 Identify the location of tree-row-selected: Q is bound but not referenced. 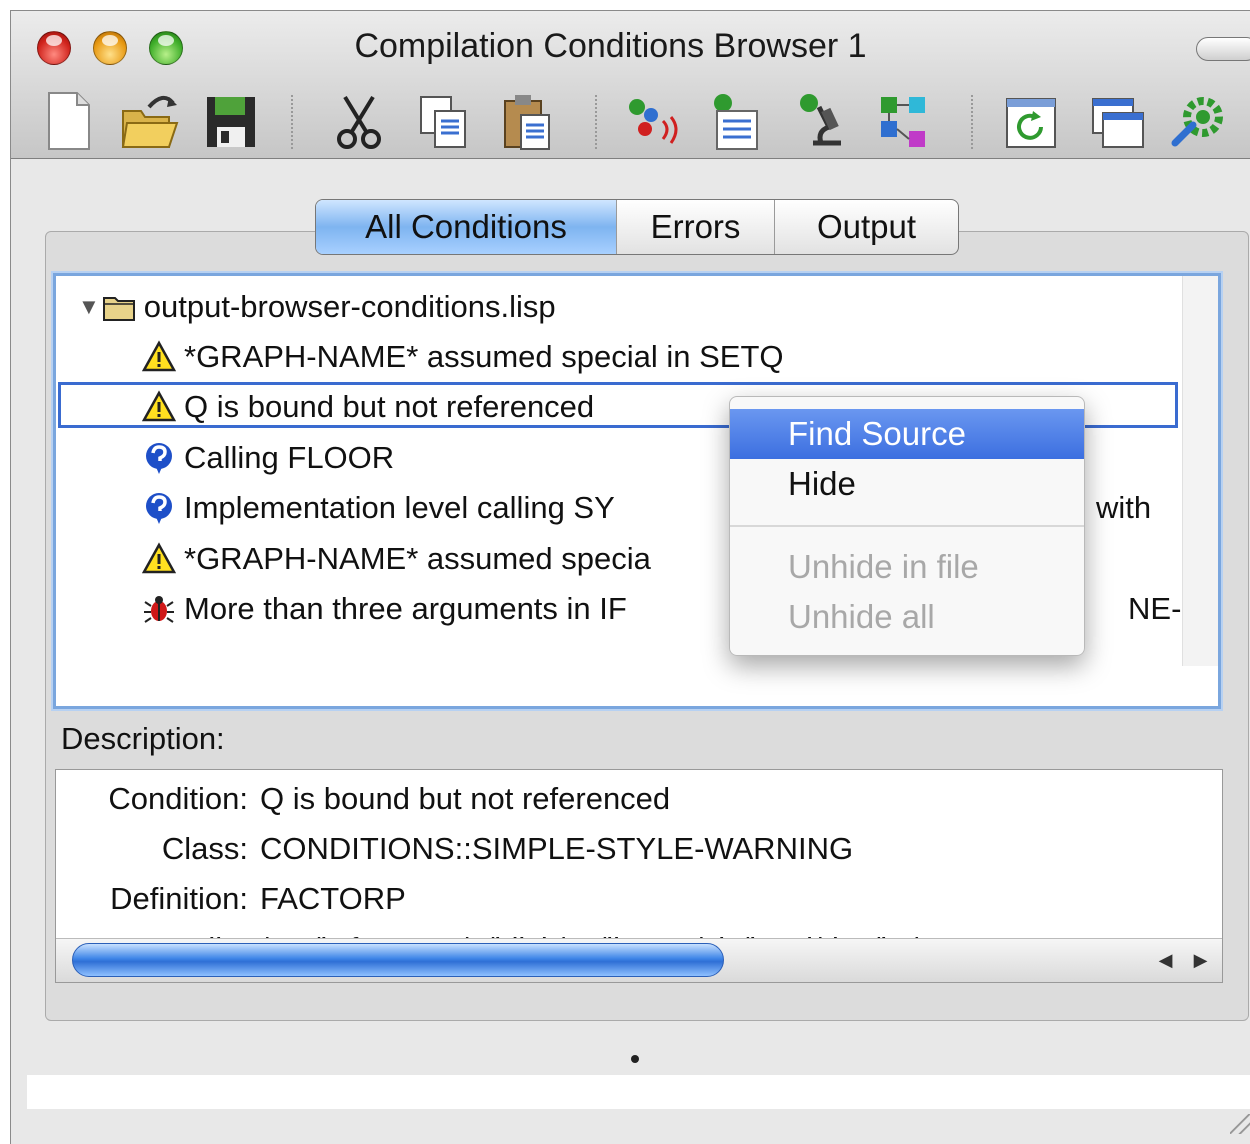
(368, 407).